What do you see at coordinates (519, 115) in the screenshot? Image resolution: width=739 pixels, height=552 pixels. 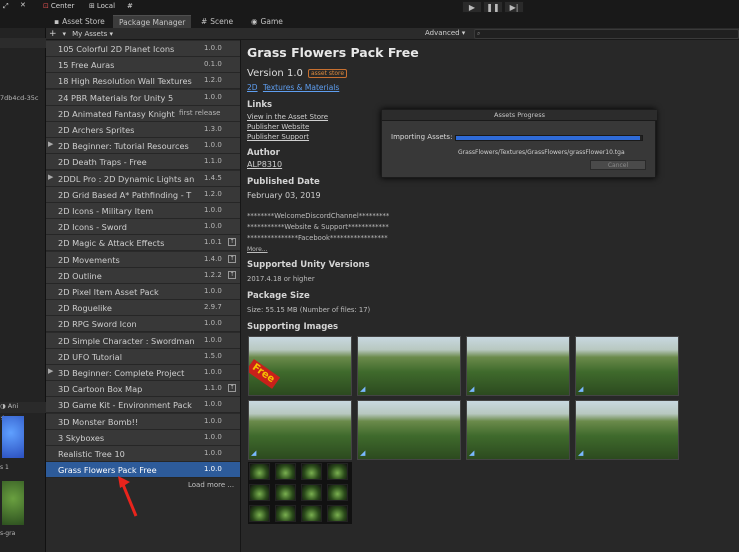 I see `dialog-title: Assets Progress` at bounding box center [519, 115].